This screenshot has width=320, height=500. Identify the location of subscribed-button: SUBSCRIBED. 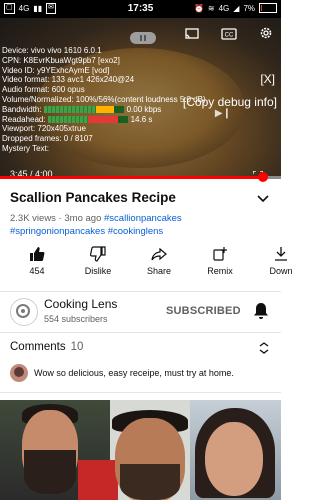
(203, 311).